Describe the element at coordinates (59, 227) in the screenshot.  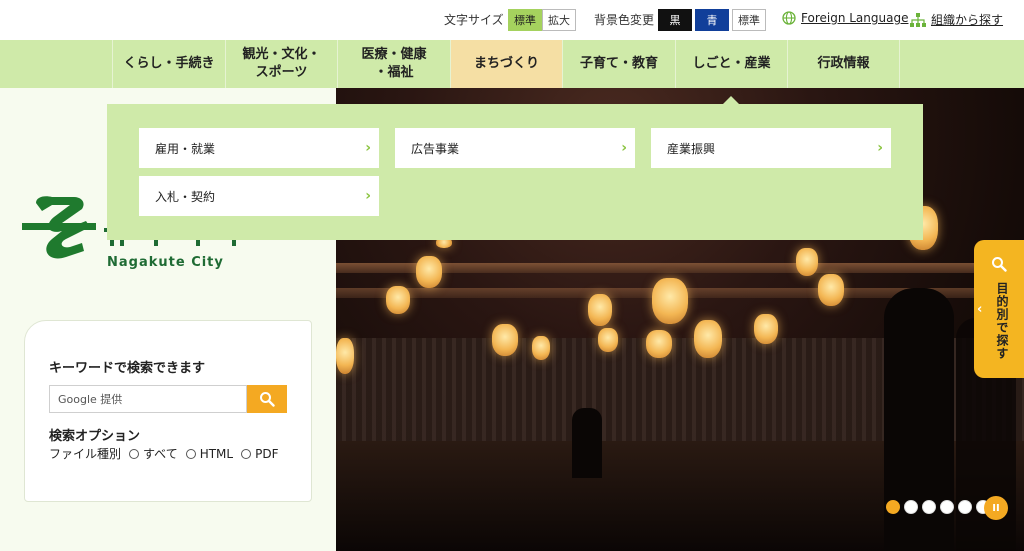
I see `city-emblem-icon` at that location.